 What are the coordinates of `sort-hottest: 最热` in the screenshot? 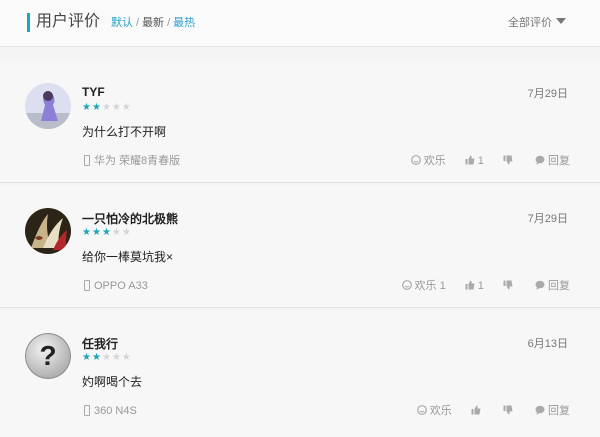 It's located at (184, 23).